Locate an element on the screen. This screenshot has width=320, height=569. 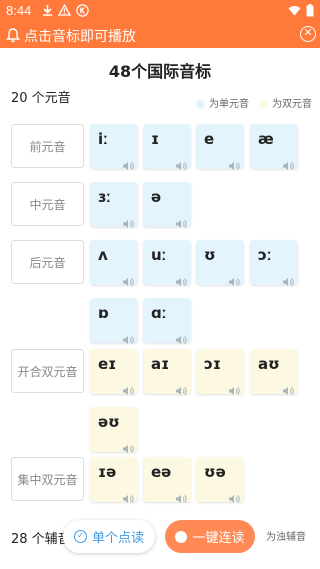
voiced-consonant-legend: 为浊辅音 is located at coordinates (286, 537).